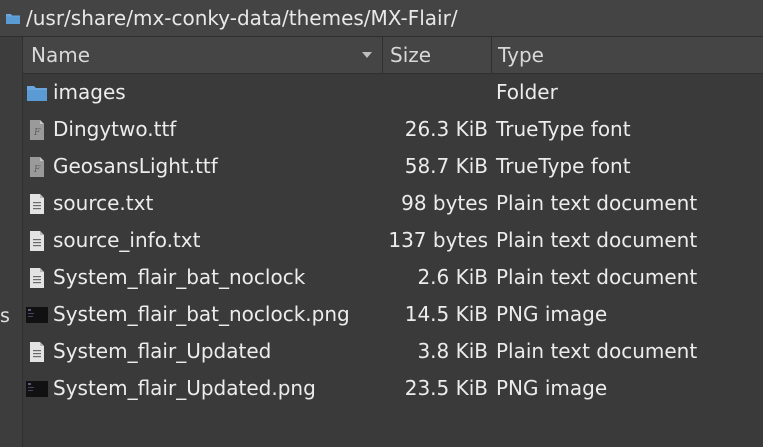 The height and width of the screenshot is (447, 763). I want to click on file-size: 137 bytes, so click(438, 240).